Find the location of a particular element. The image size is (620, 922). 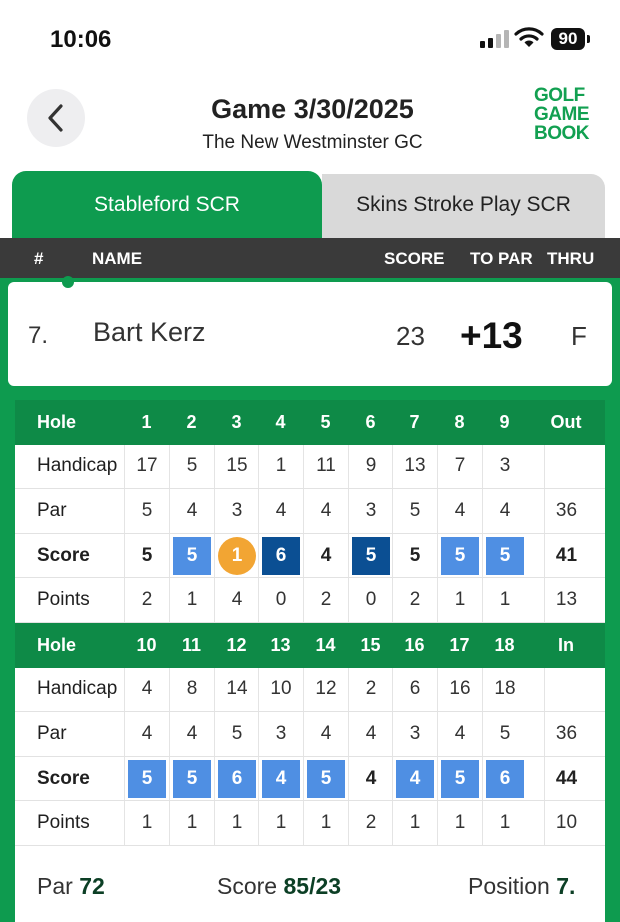

total-cell: 41 is located at coordinates (566, 555).